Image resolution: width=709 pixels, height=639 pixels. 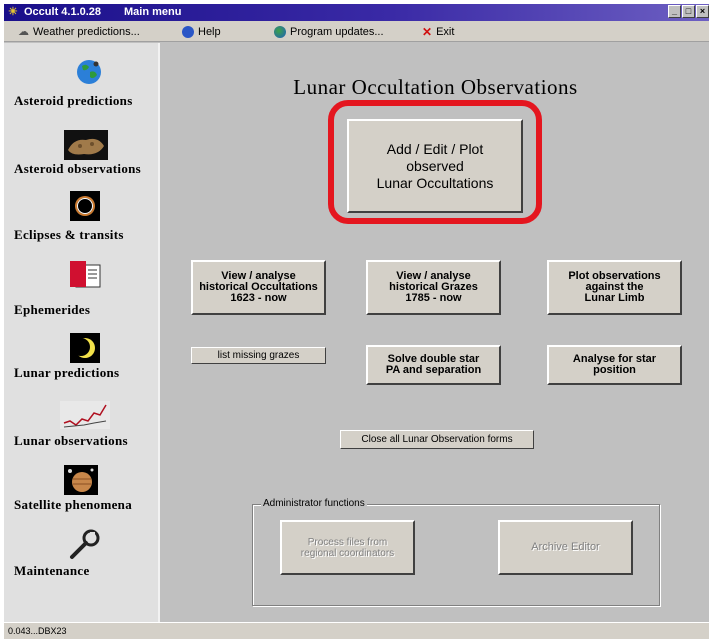 I want to click on status-text: 0.043...DBX23, so click(x=37, y=631).